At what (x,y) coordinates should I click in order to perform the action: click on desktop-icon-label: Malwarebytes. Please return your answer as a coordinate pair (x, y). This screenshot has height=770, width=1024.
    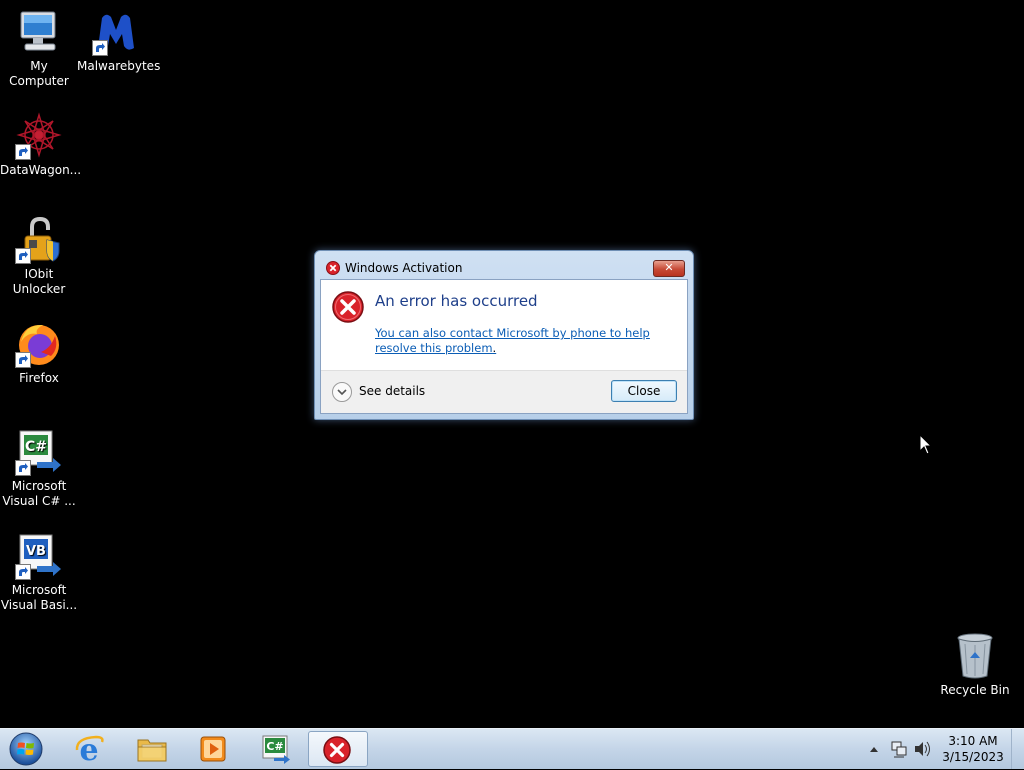
    Looking at the image, I should click on (119, 66).